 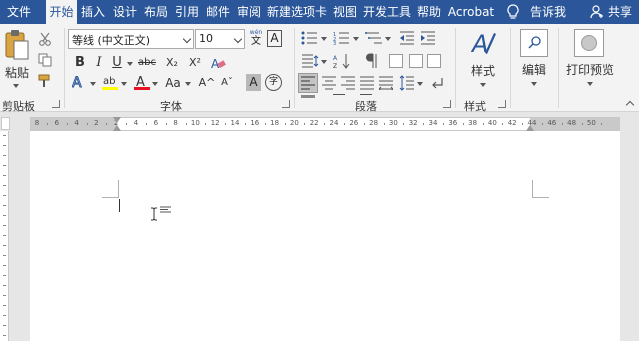 What do you see at coordinates (297, 12) in the screenshot?
I see `tab-new-tab: 新建选项卡` at bounding box center [297, 12].